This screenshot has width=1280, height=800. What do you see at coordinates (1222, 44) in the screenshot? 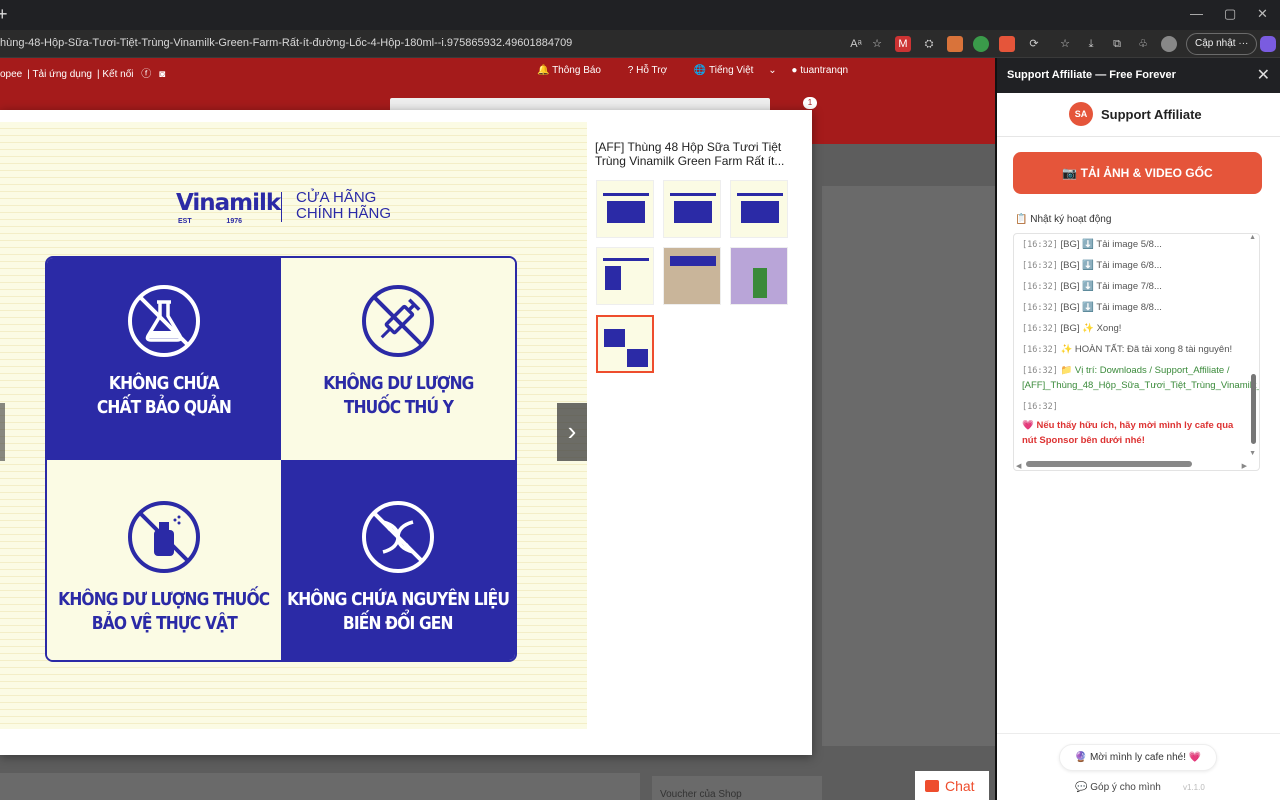
I see `update-button: Cập nhật ···` at bounding box center [1222, 44].